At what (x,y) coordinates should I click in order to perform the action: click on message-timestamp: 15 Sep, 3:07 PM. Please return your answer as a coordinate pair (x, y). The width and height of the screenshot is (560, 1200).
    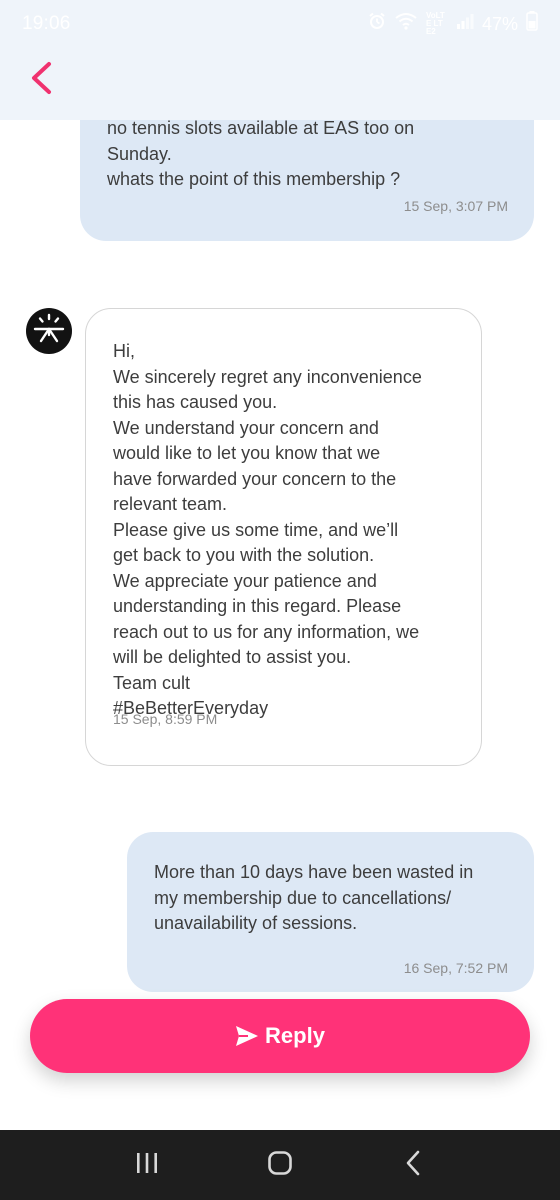
    Looking at the image, I should click on (455, 206).